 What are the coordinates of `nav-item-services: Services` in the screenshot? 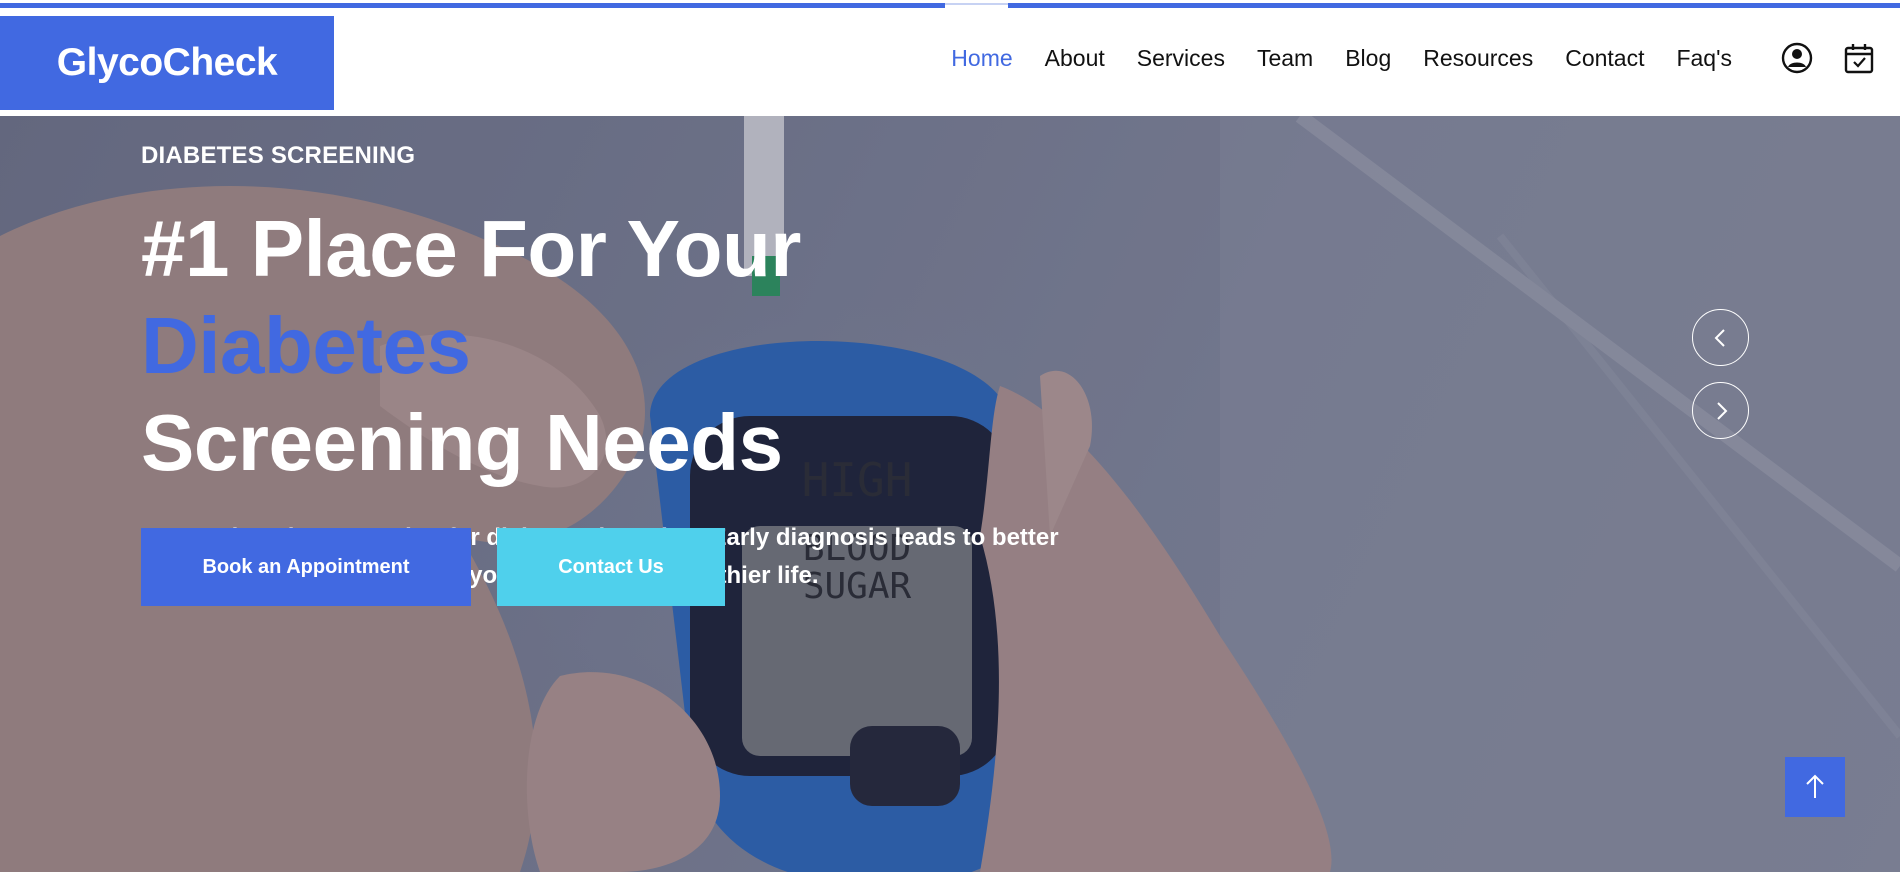 It's located at (1181, 58).